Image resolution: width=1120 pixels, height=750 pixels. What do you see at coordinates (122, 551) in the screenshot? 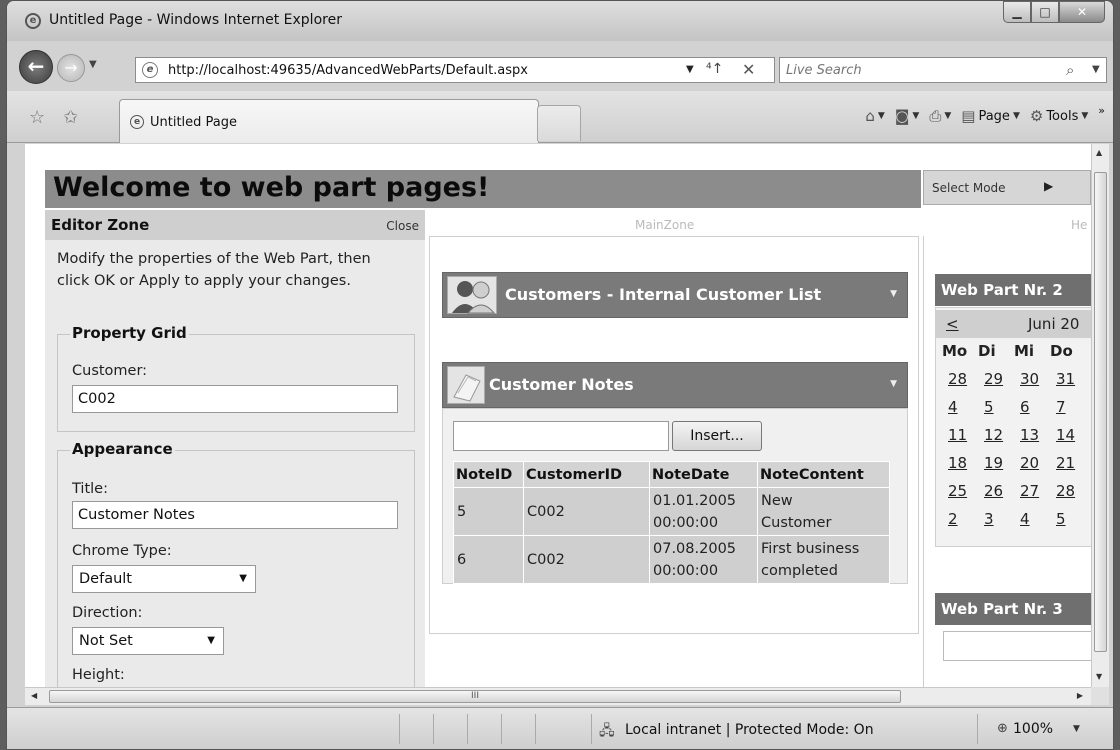
I see `chrome-type-label: Chrome Type:` at bounding box center [122, 551].